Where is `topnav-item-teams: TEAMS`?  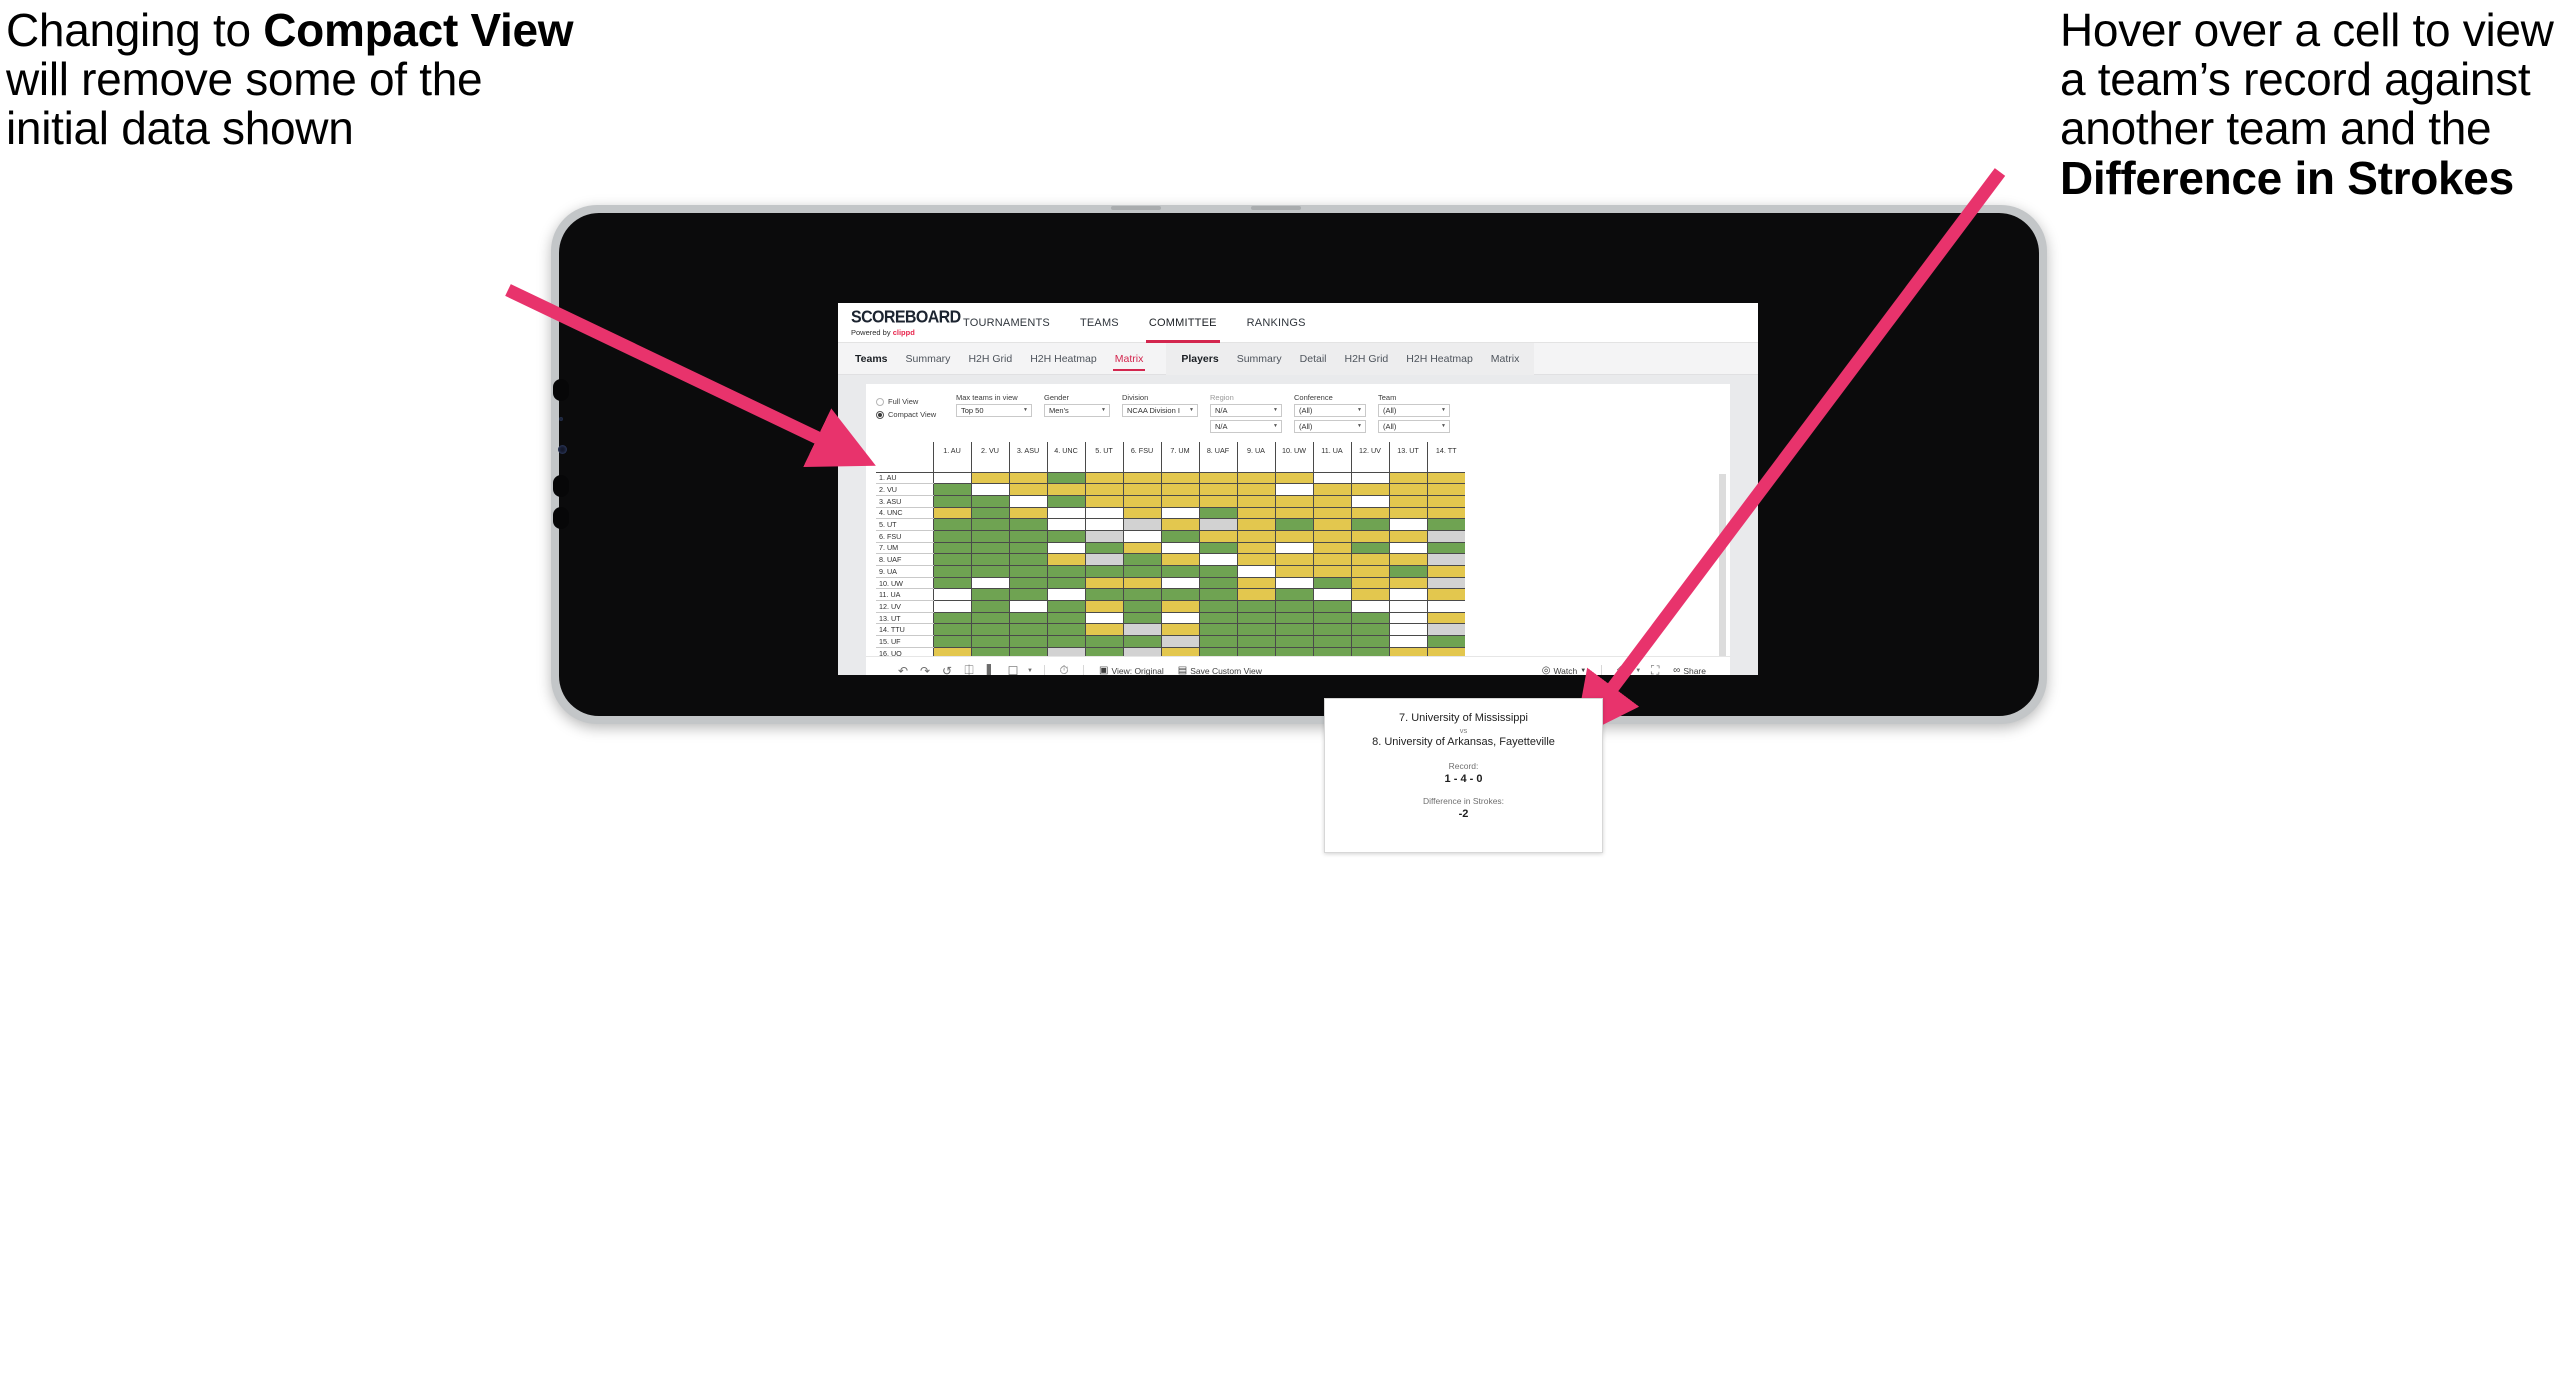
topnav-item-teams: TEAMS is located at coordinates (1099, 323).